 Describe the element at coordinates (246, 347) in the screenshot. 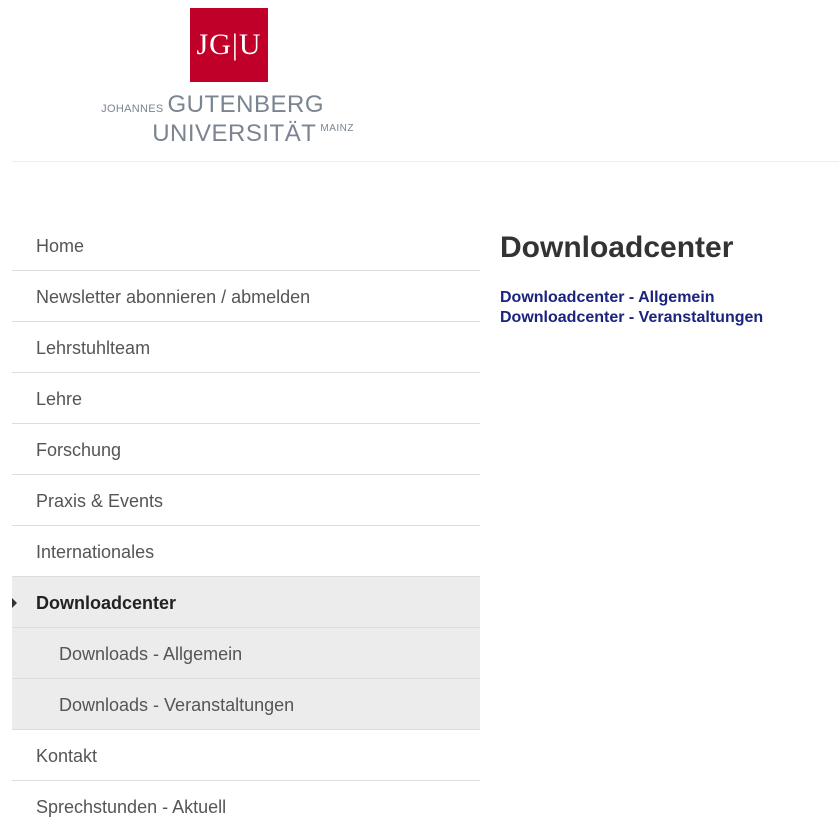

I see `sidebar-item-lehrstuhlteam: Lehrstuhlteam` at that location.